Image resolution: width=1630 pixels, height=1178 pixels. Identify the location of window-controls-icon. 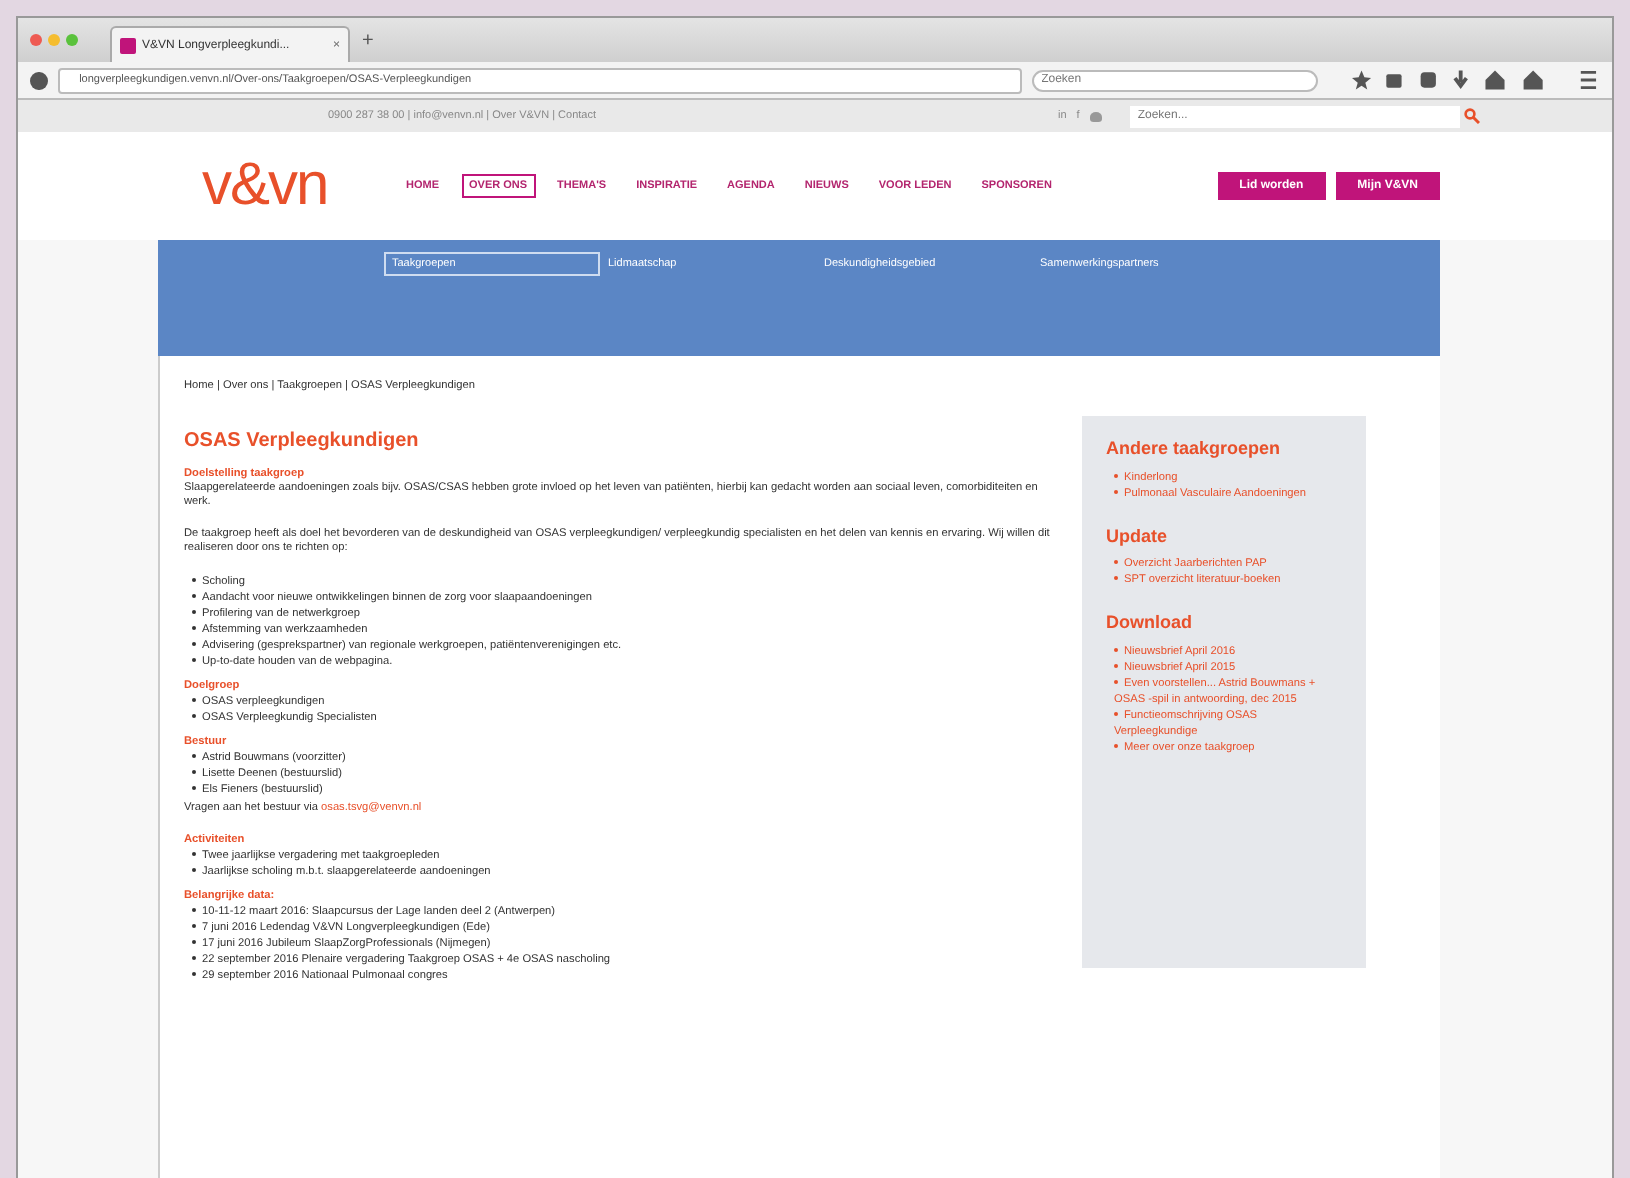
(54, 40).